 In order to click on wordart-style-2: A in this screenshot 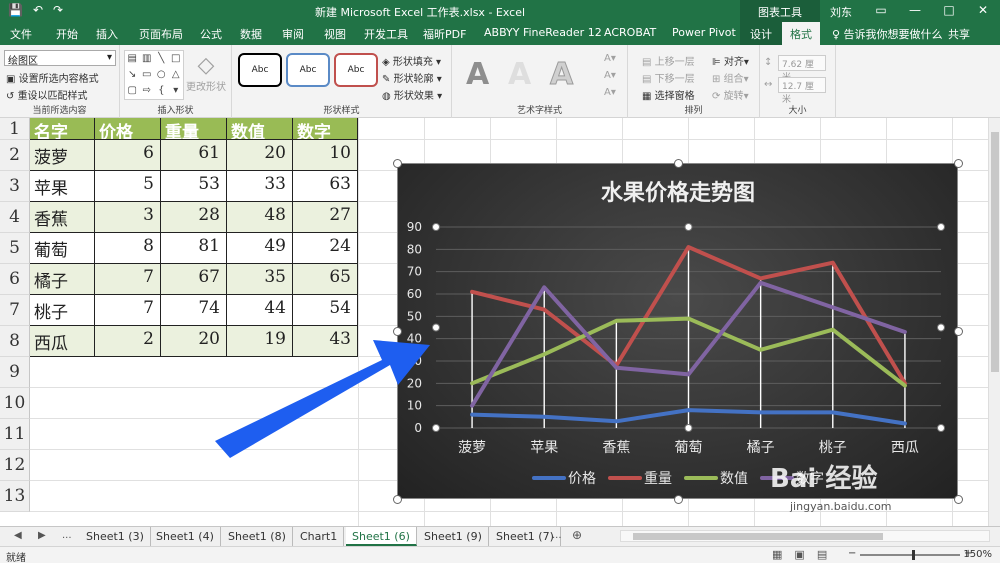, I will do `click(519, 74)`.